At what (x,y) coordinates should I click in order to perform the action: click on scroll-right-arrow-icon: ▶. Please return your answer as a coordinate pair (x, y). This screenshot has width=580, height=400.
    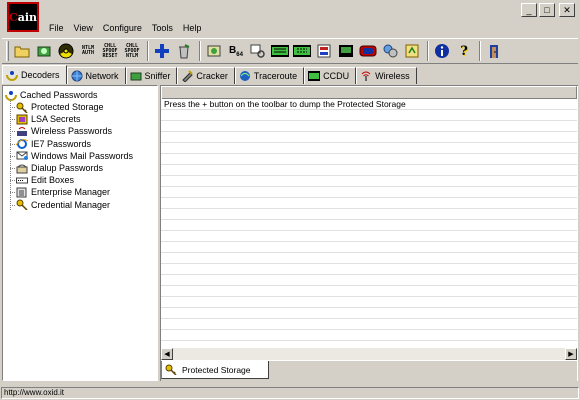
    Looking at the image, I should click on (571, 354).